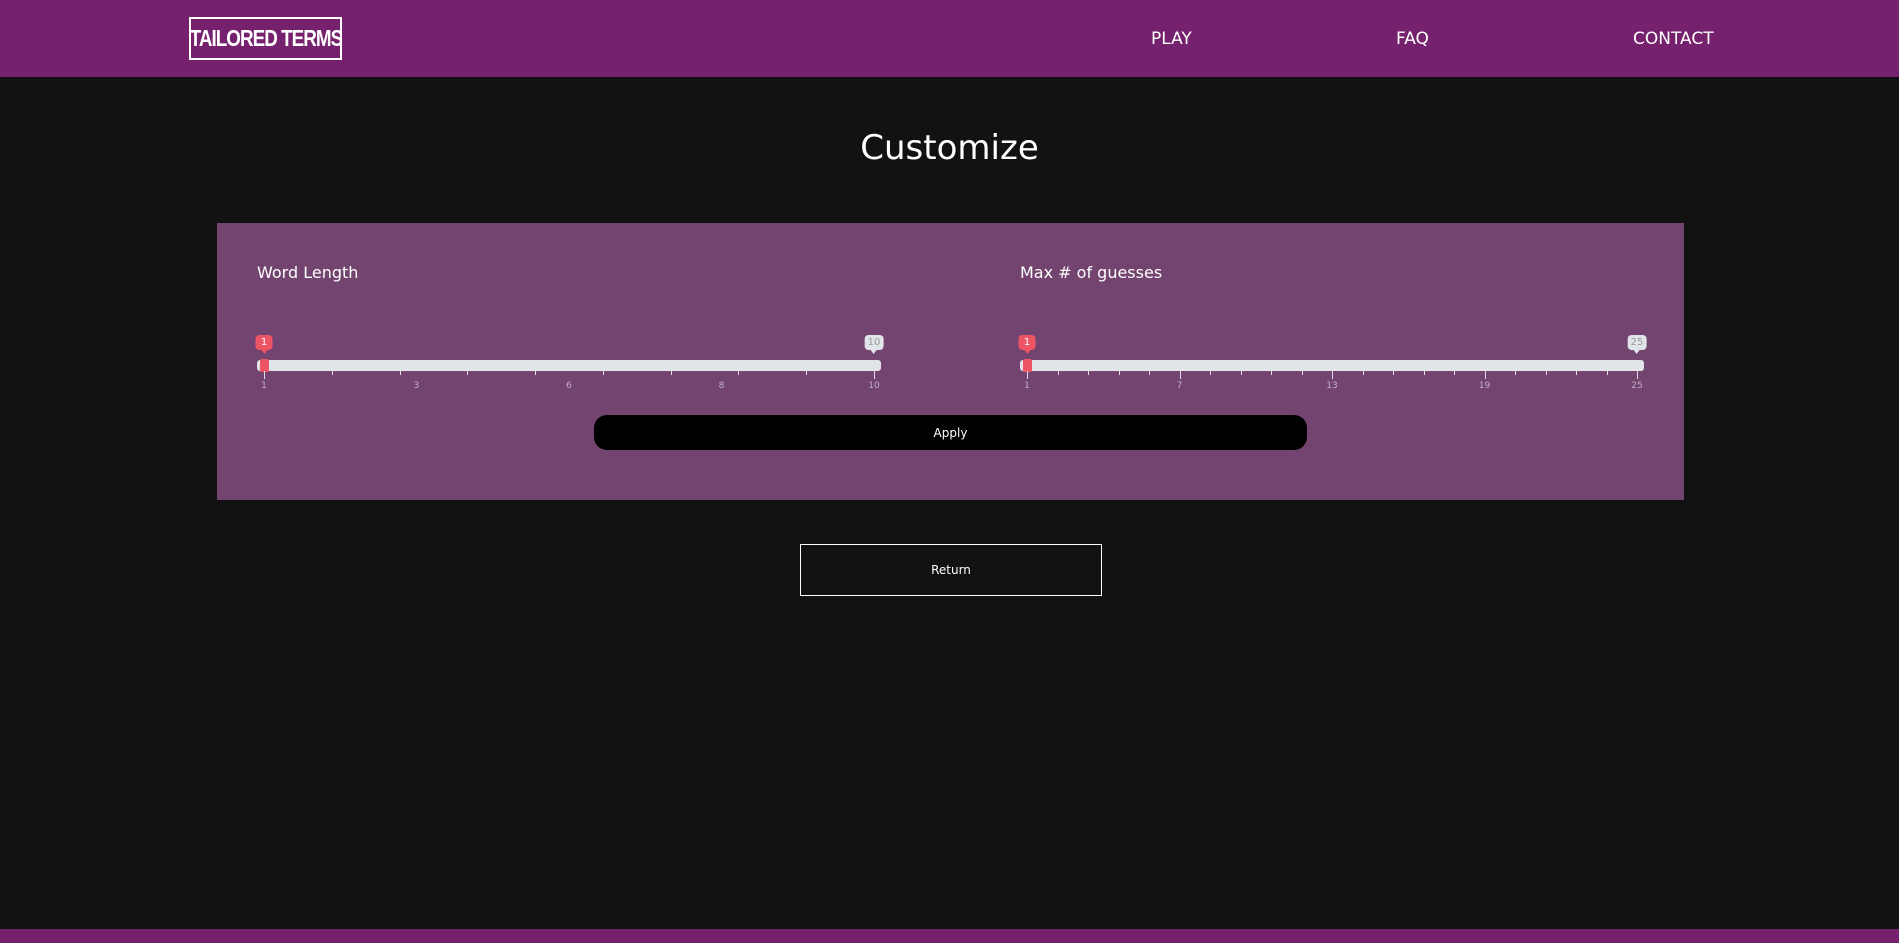 The image size is (1899, 943). What do you see at coordinates (569, 327) in the screenshot?
I see `word-length-slider: Word Length 1 10 1 3 6 8 10` at bounding box center [569, 327].